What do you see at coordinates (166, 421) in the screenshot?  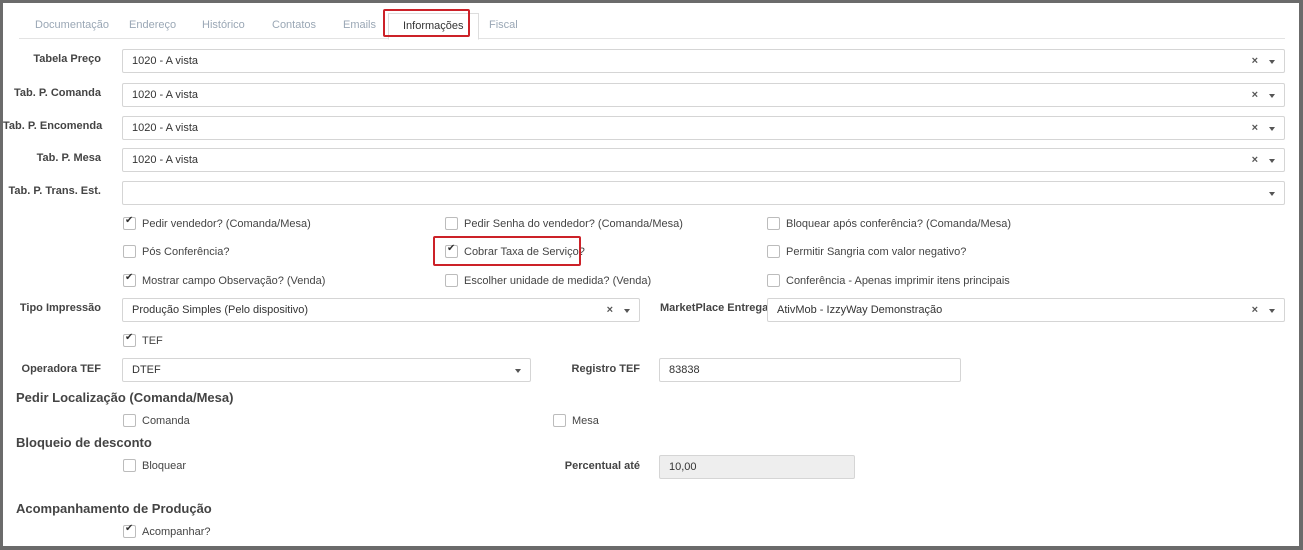 I see `checkbox-label: Comanda` at bounding box center [166, 421].